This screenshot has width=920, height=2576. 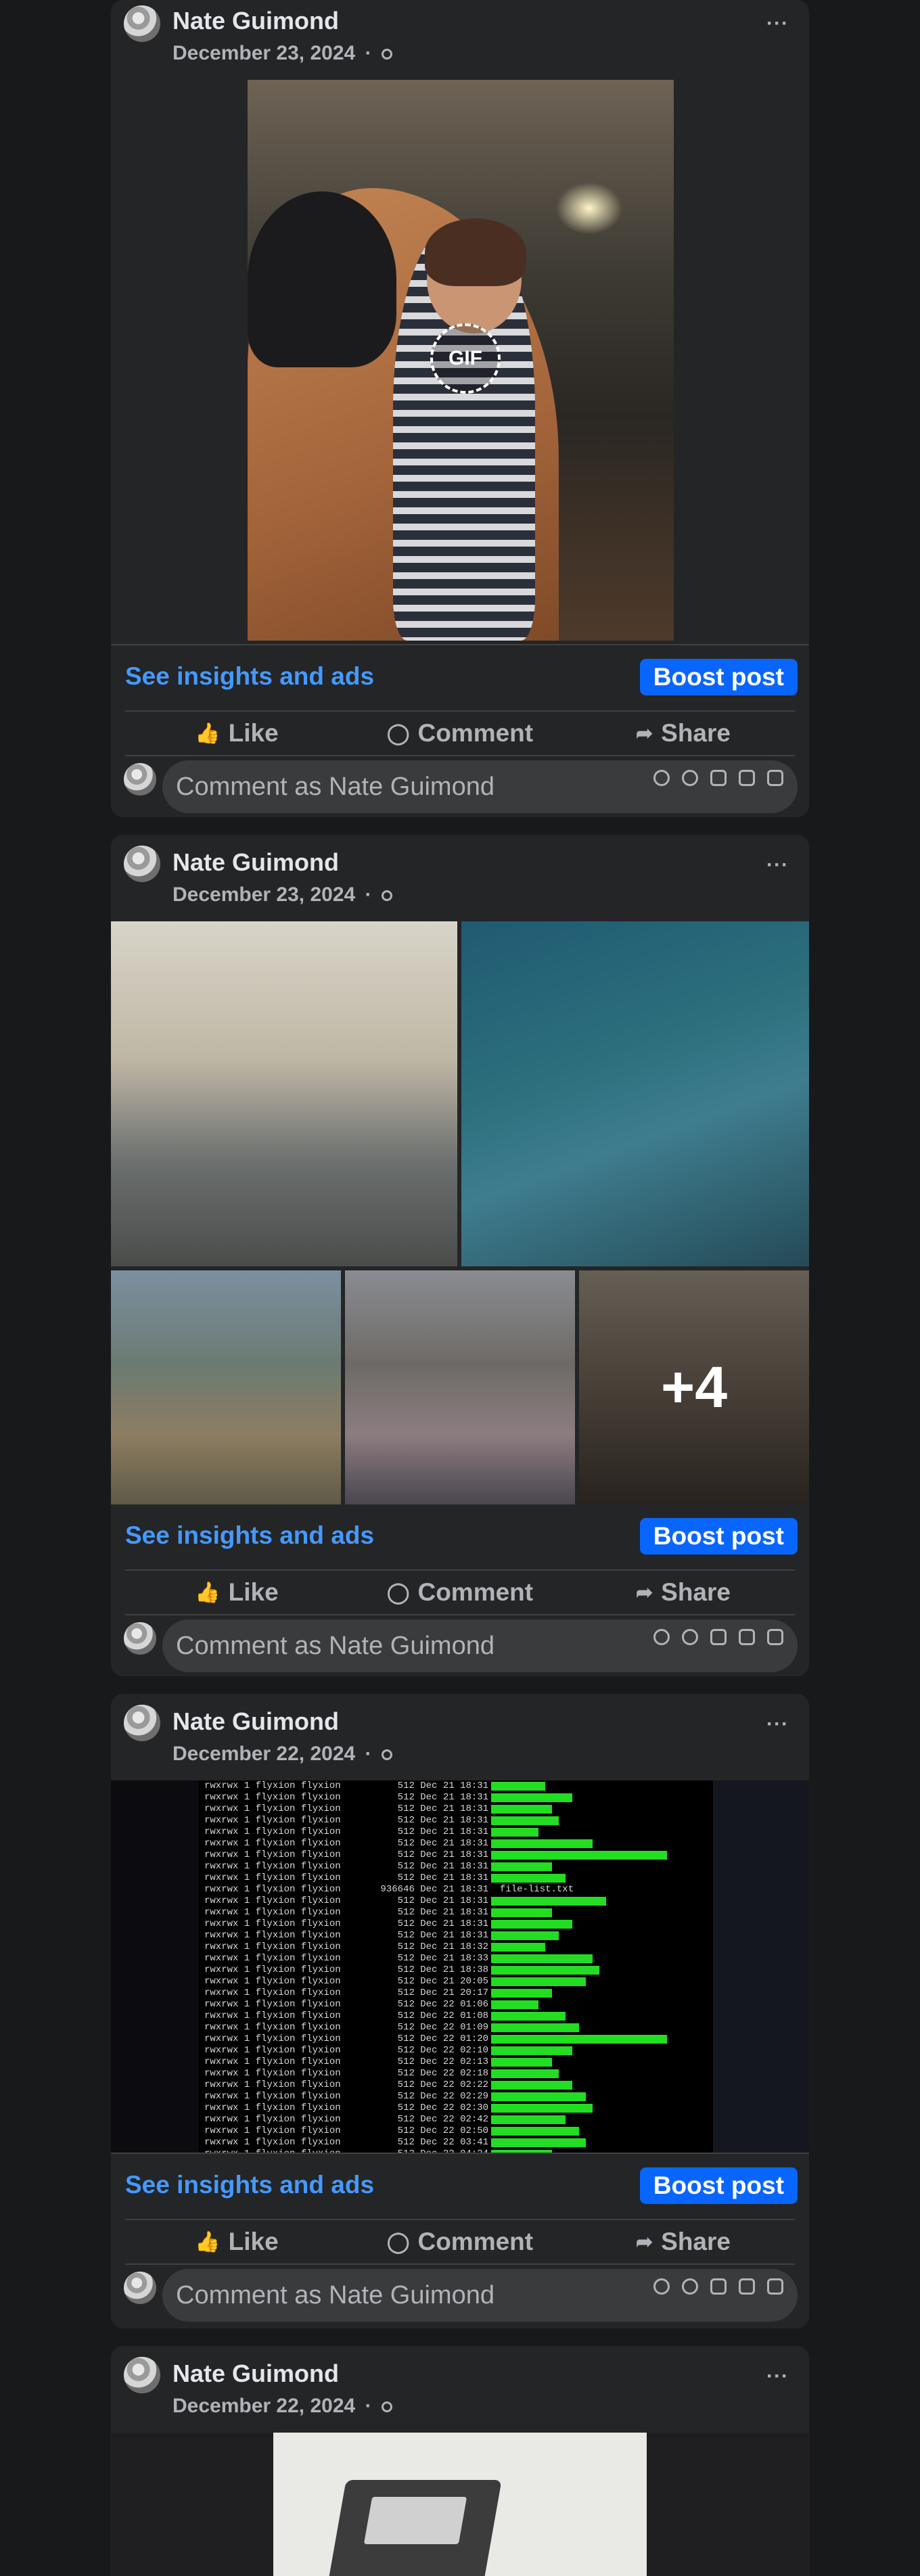 I want to click on more-photos-count: +4, so click(x=694, y=1387).